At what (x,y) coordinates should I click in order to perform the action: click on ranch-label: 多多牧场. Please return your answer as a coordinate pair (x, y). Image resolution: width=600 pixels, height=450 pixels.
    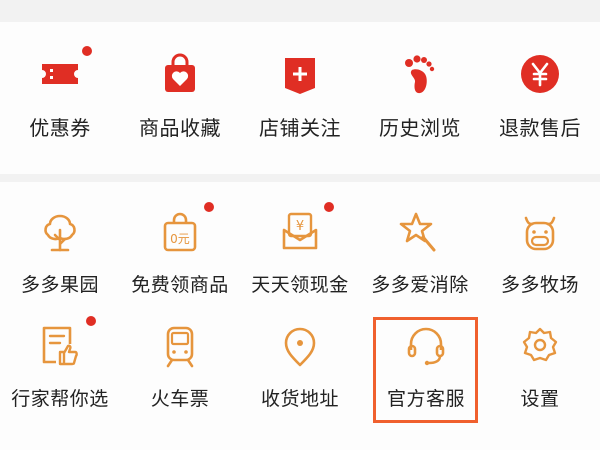
    Looking at the image, I should click on (539, 285).